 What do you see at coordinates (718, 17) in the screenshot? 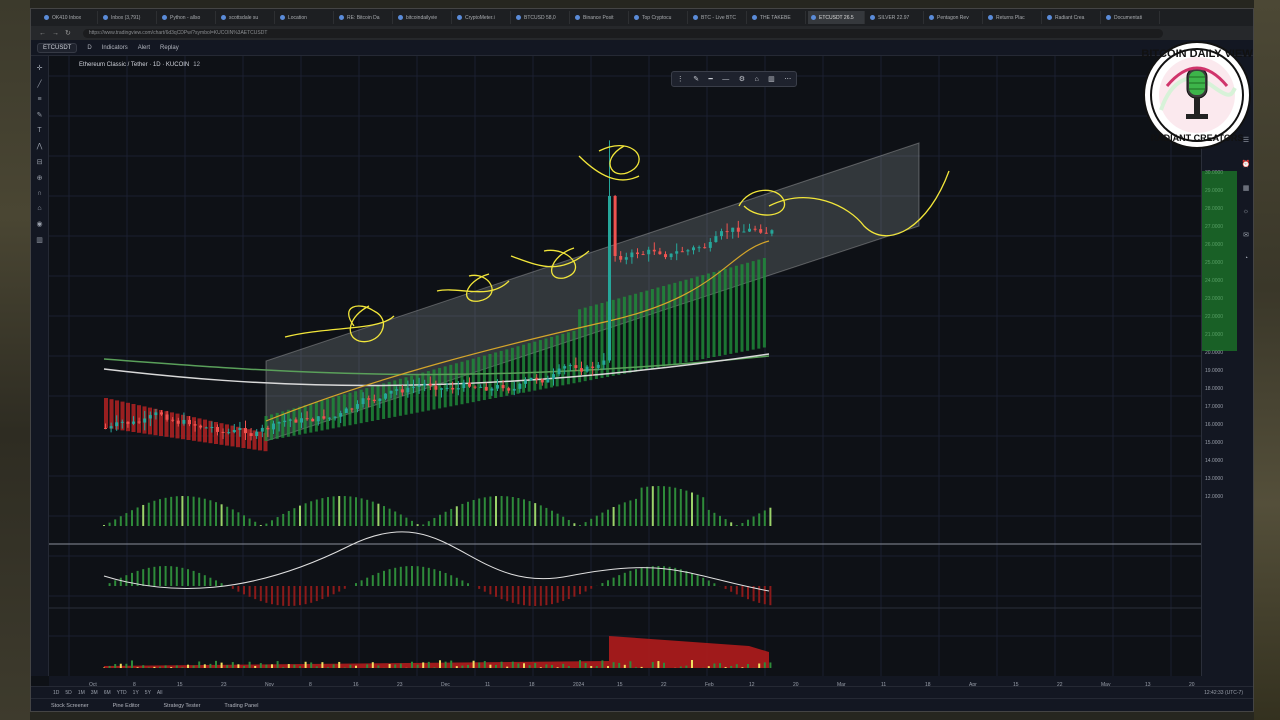
I see `browser-tab: BTC - Live BTC` at bounding box center [718, 17].